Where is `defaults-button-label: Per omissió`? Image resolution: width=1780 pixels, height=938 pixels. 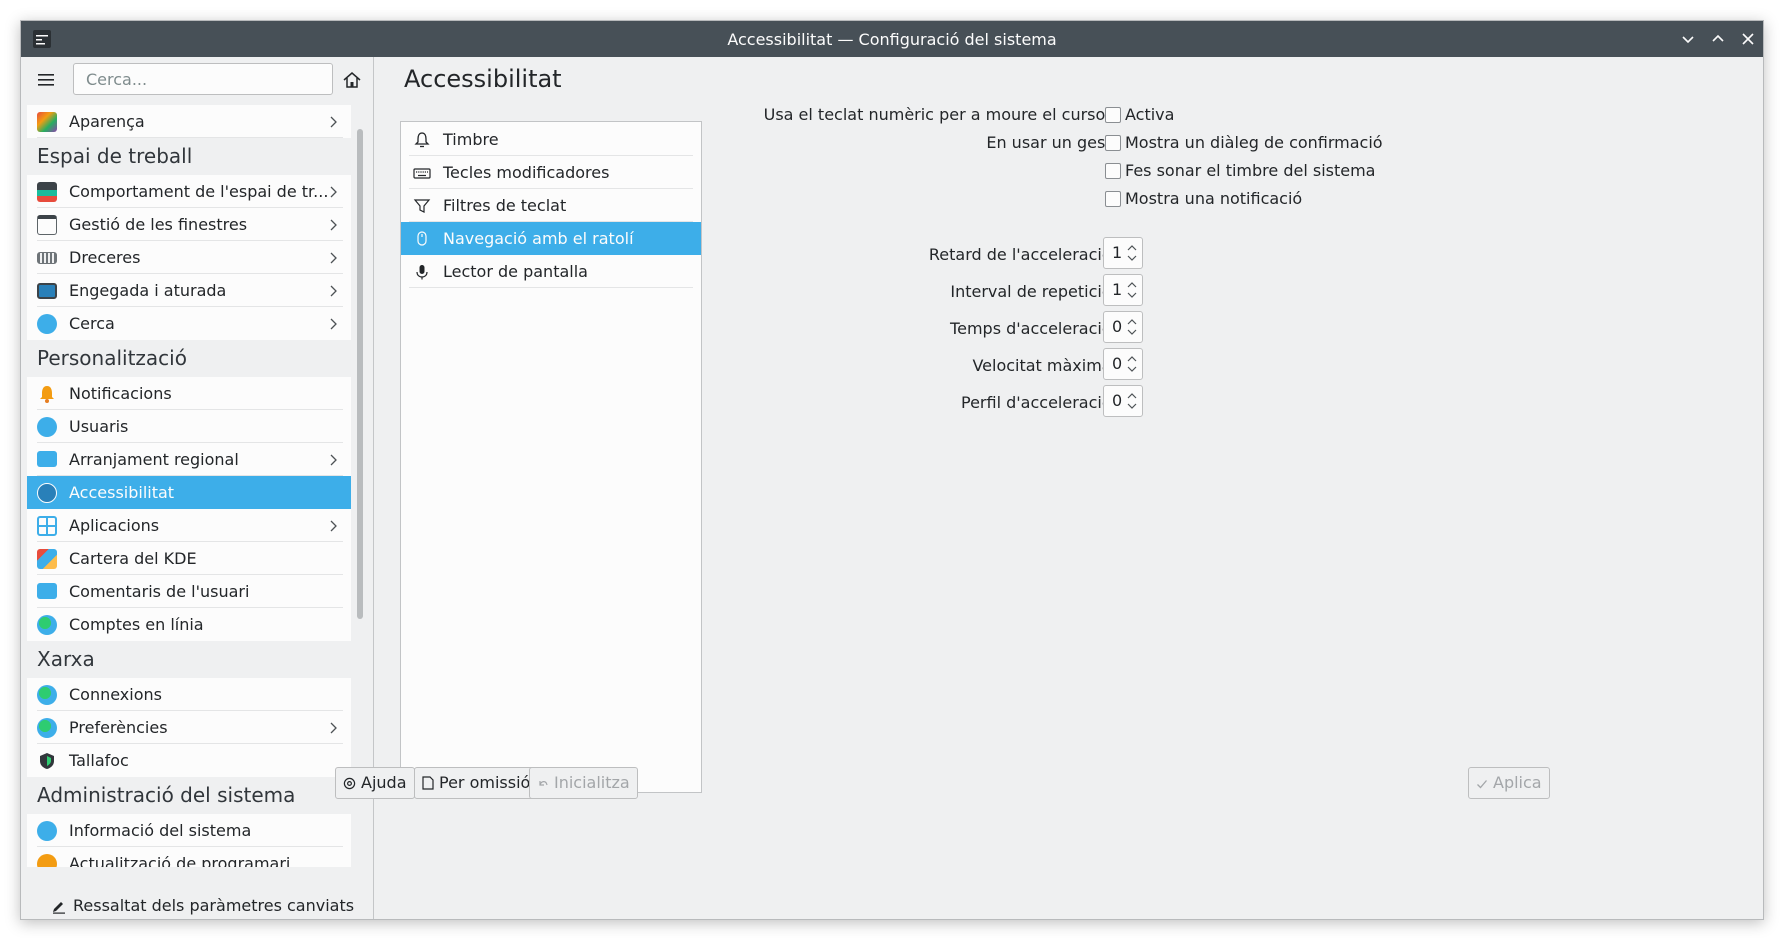
defaults-button-label: Per omissió is located at coordinates (485, 782).